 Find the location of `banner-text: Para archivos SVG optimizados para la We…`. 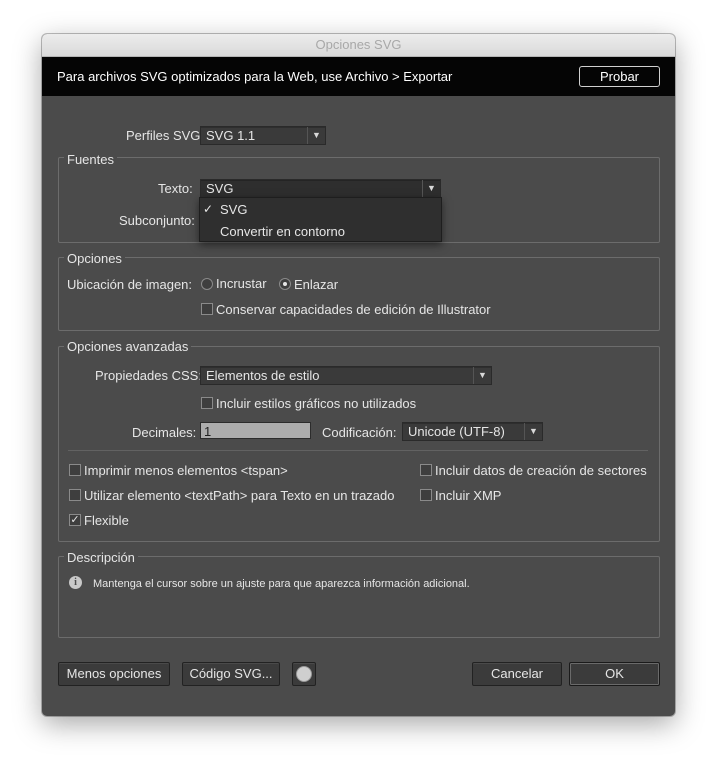

banner-text: Para archivos SVG optimizados para la We… is located at coordinates (255, 76).